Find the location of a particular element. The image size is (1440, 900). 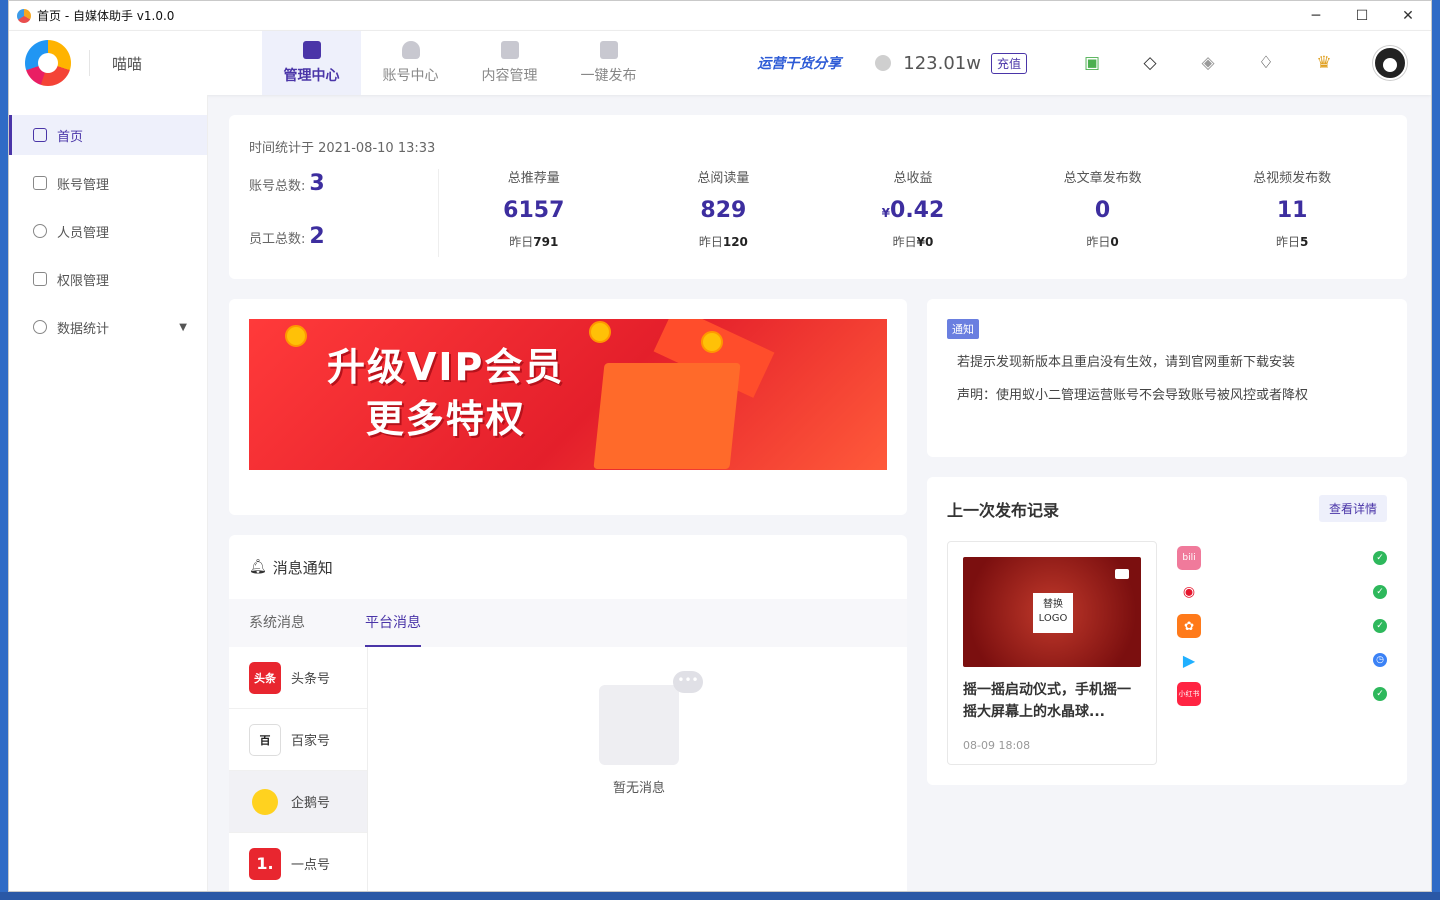

divider is located at coordinates (89, 63).